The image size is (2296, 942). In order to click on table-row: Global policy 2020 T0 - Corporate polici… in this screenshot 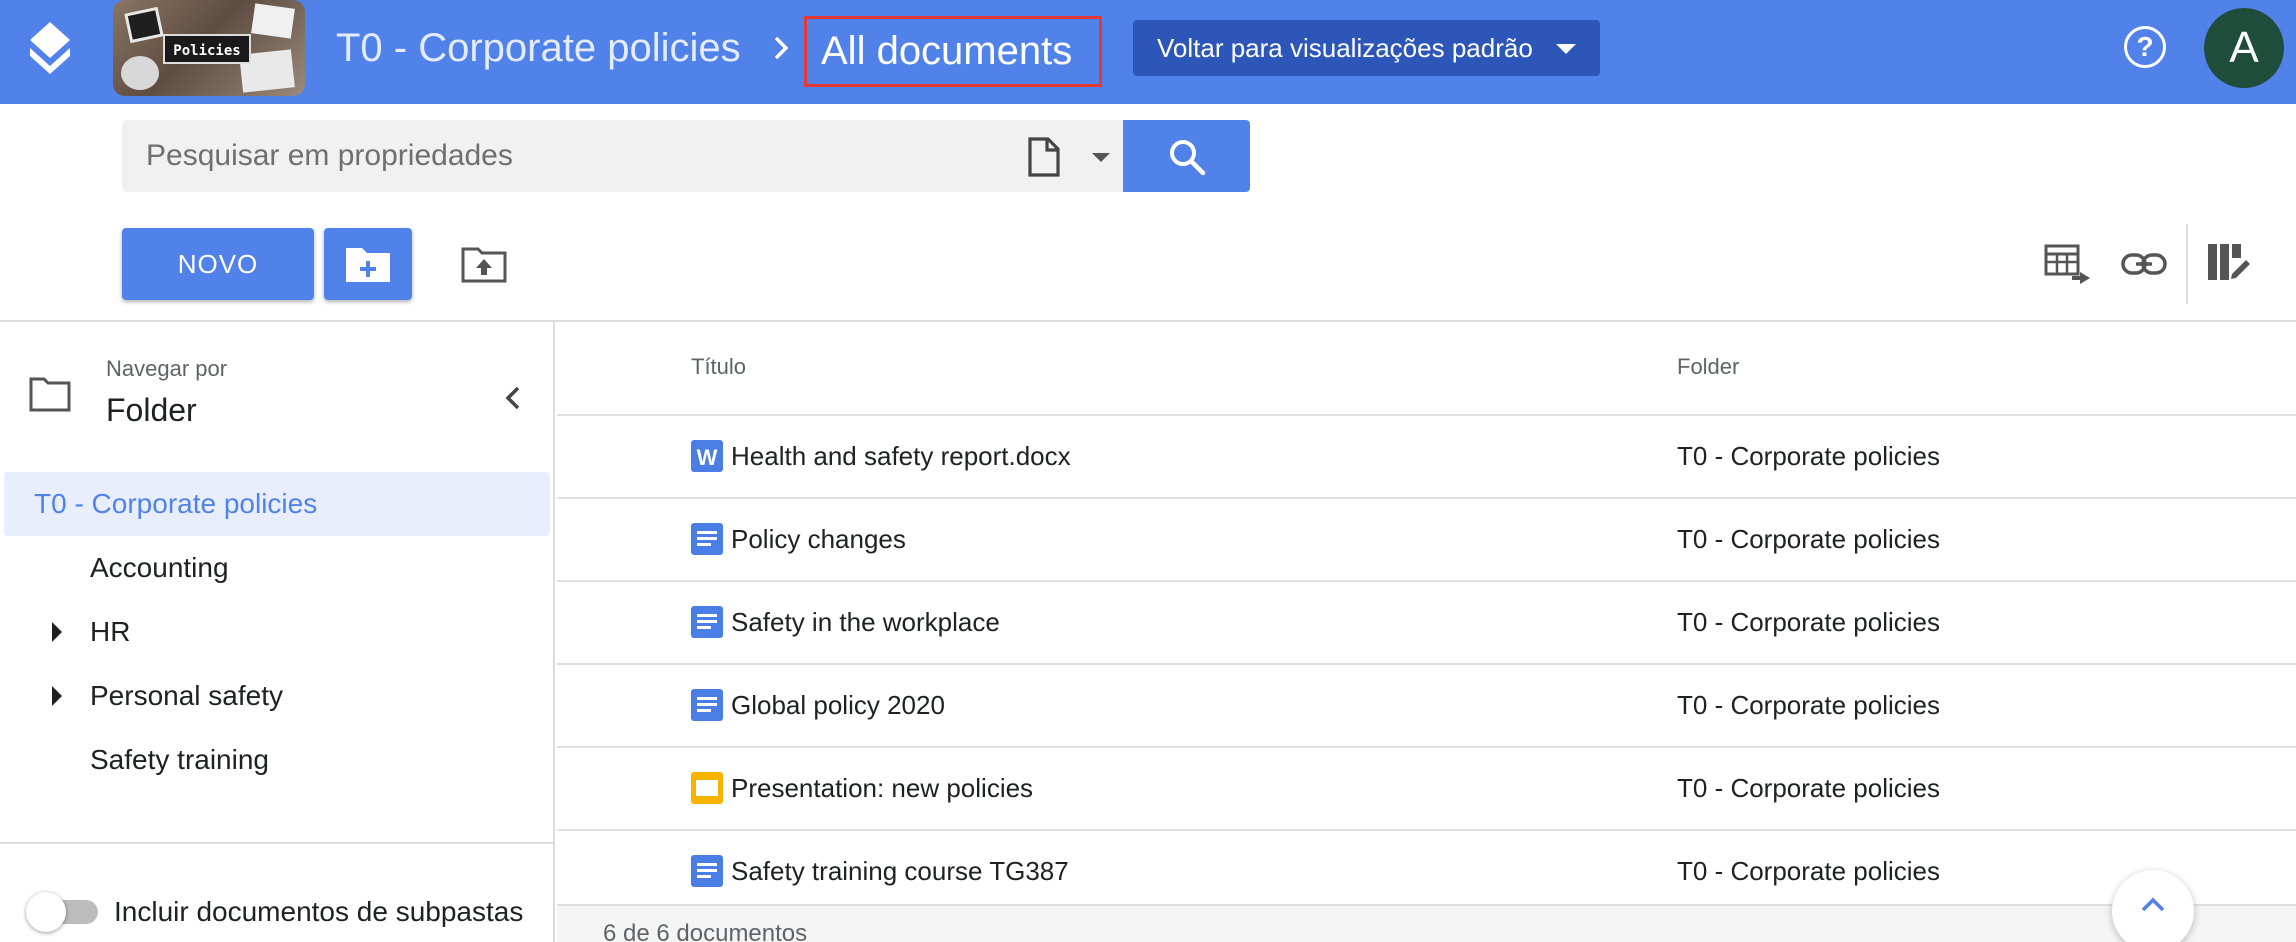, I will do `click(1426, 705)`.